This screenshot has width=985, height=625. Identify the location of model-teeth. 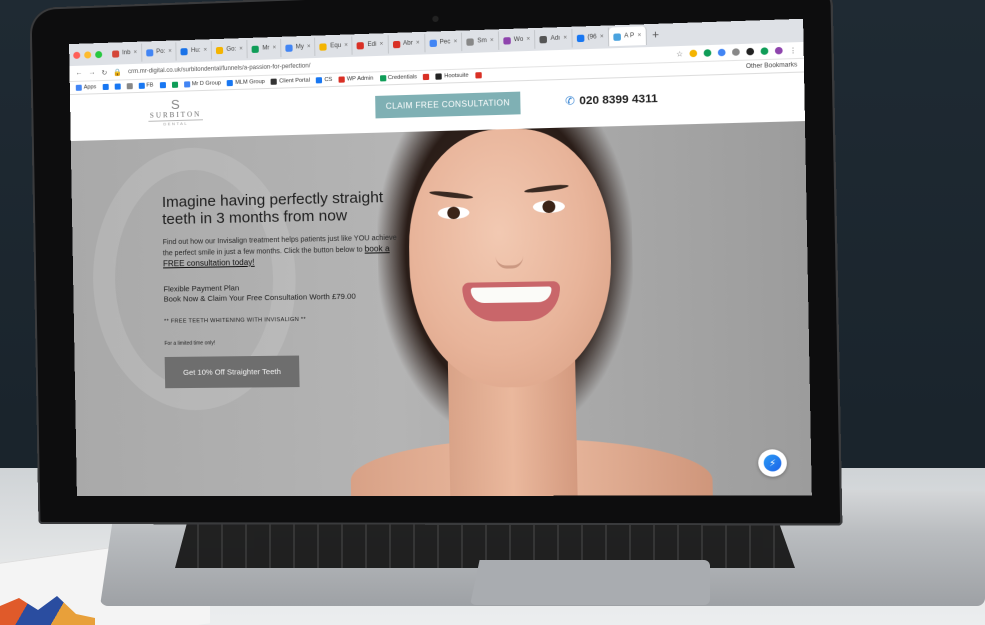
(511, 294).